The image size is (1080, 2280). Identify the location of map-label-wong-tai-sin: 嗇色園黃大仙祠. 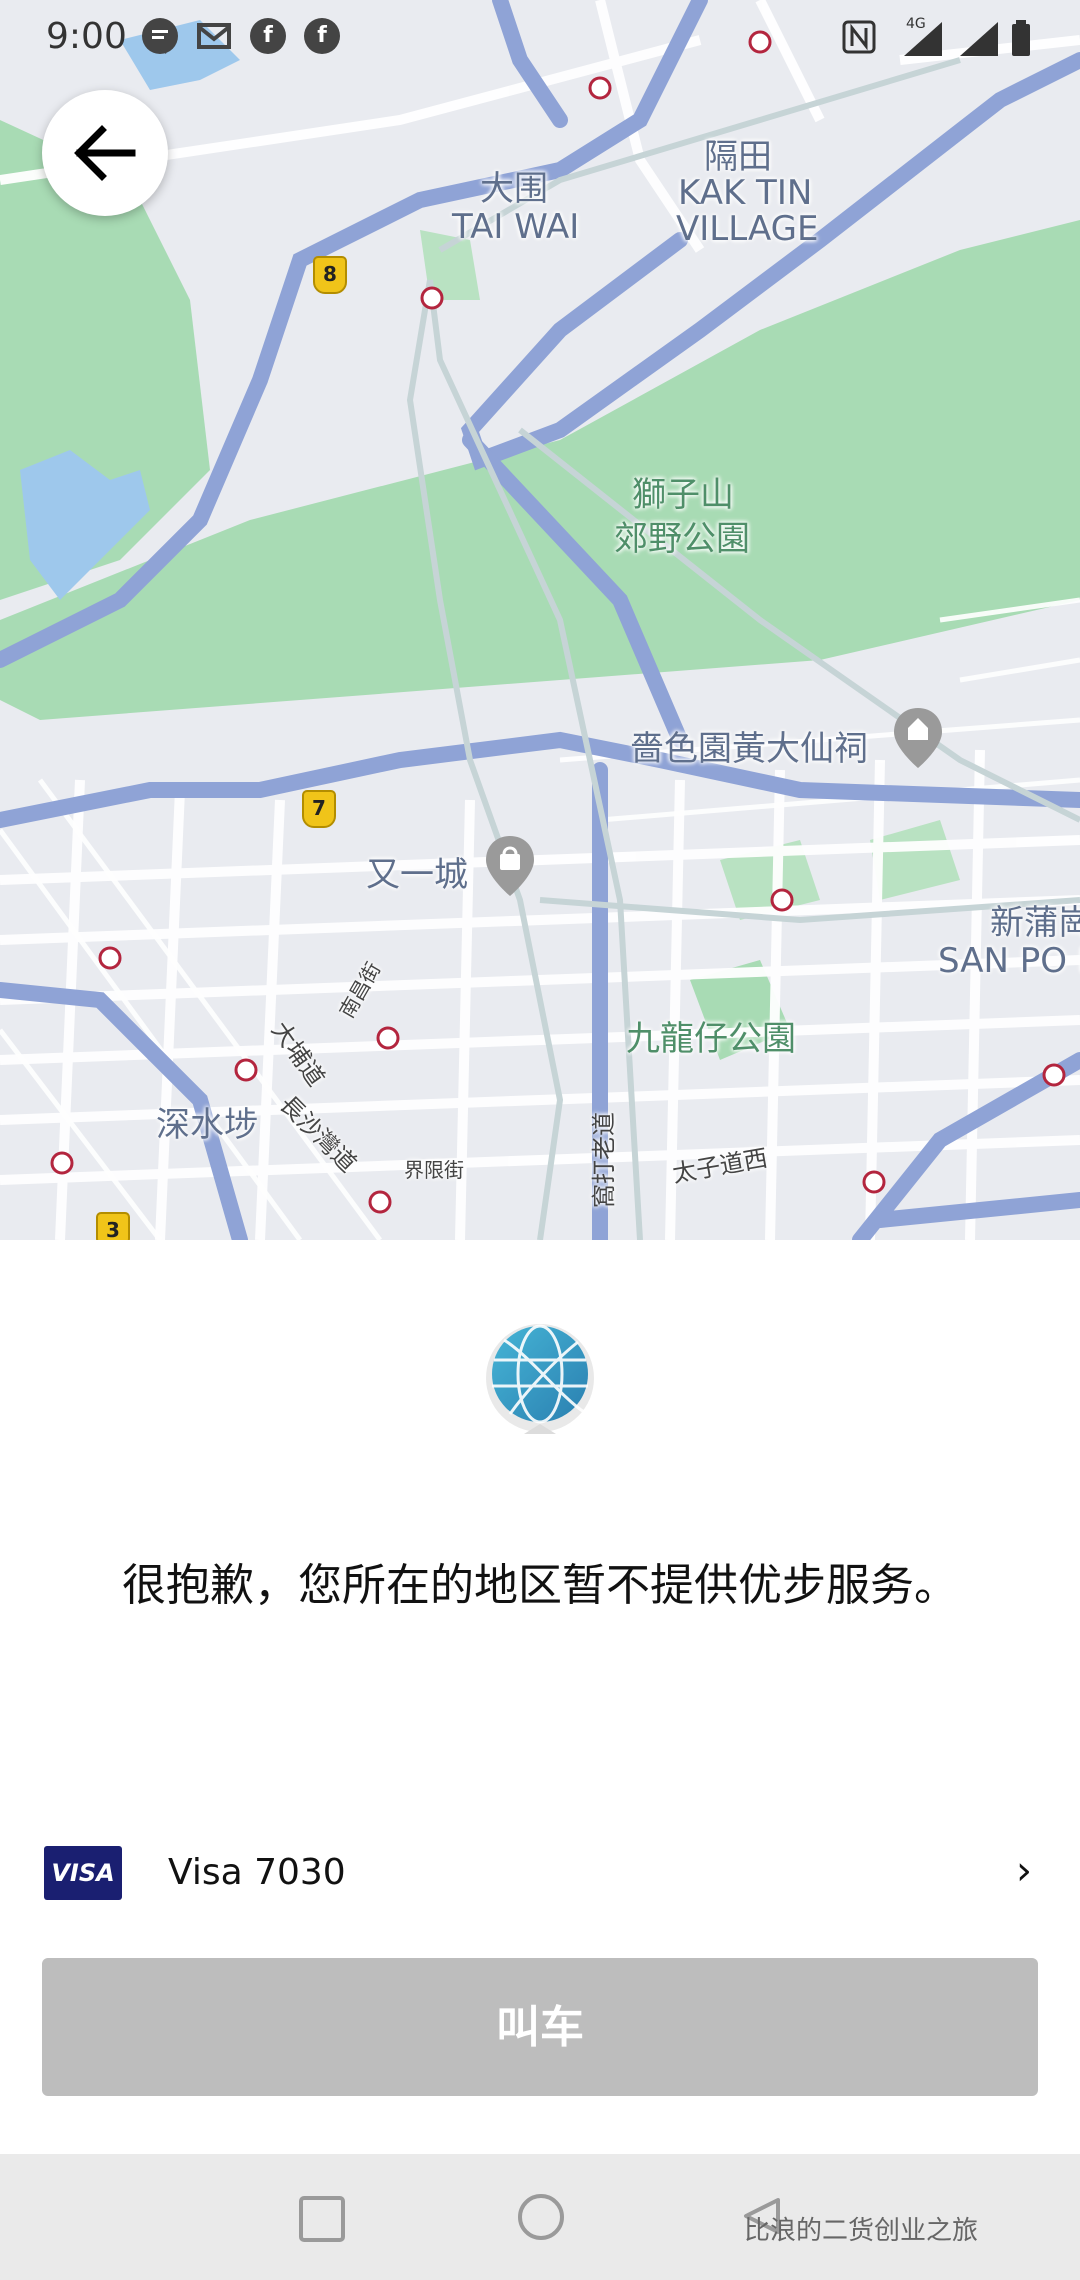
(749, 749).